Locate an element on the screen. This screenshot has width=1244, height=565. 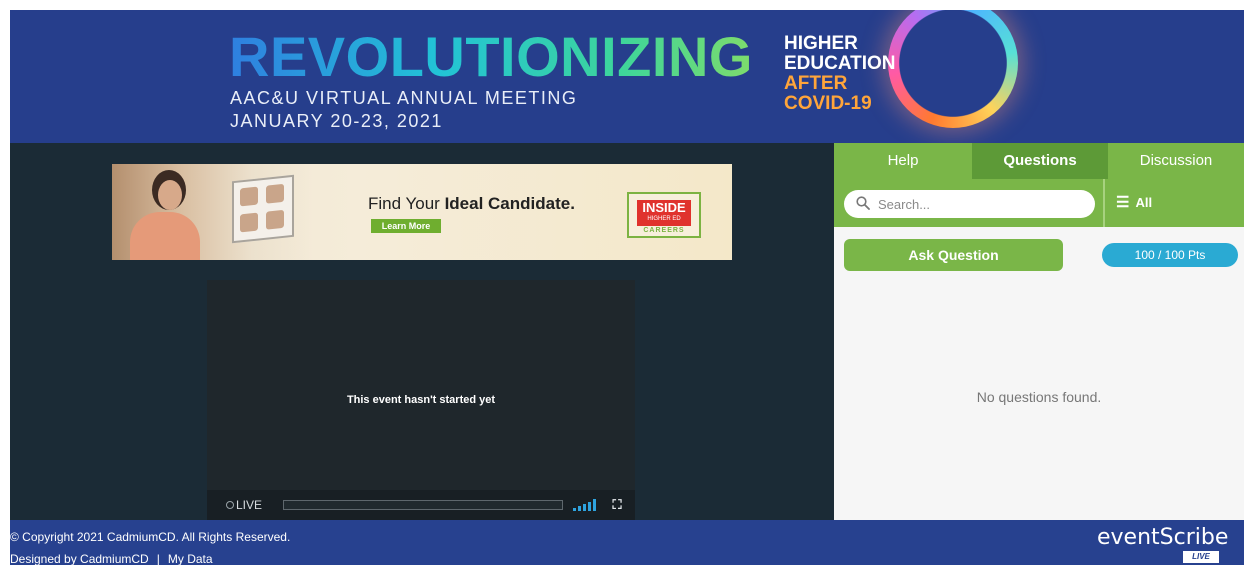
ad-learn-more-button: Learn More is located at coordinates (406, 226).